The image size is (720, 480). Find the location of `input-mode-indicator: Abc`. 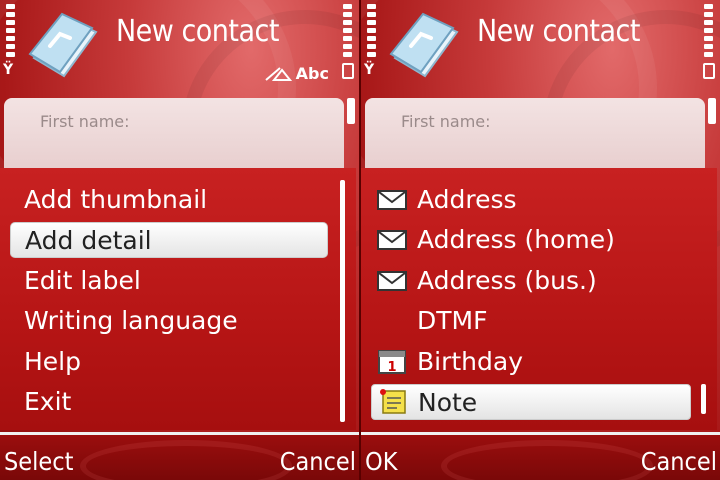

input-mode-indicator: Abc is located at coordinates (296, 73).